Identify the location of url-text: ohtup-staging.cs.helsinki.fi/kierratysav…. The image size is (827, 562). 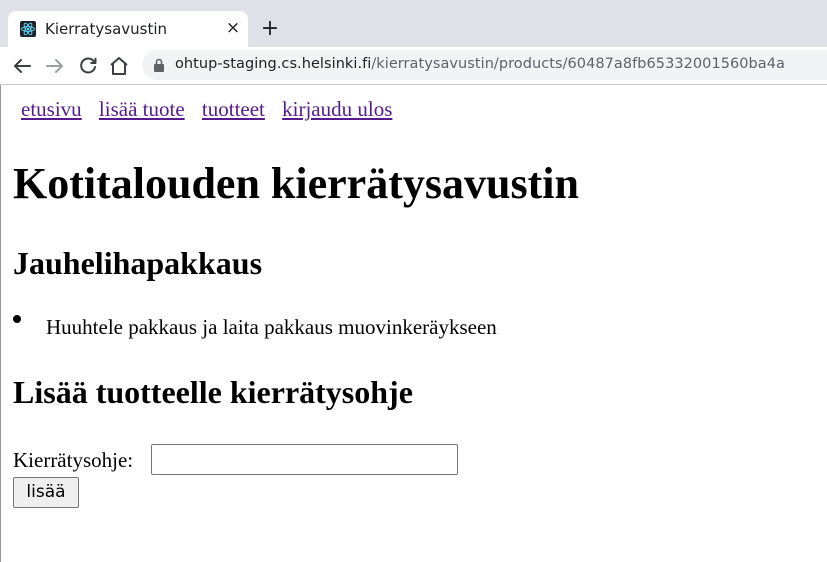
(480, 64).